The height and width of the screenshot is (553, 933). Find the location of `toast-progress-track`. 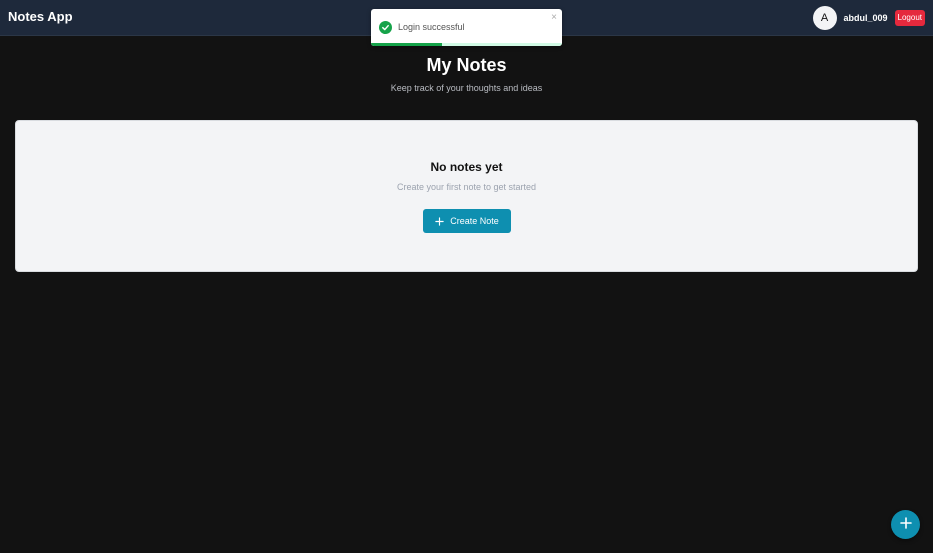

toast-progress-track is located at coordinates (466, 44).